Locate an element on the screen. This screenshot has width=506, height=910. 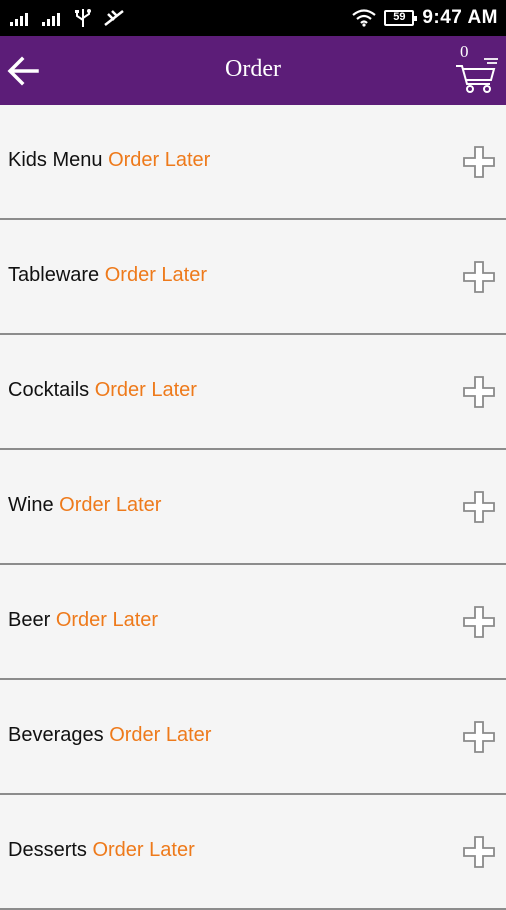
cart-button: 0 is located at coordinates (477, 68).